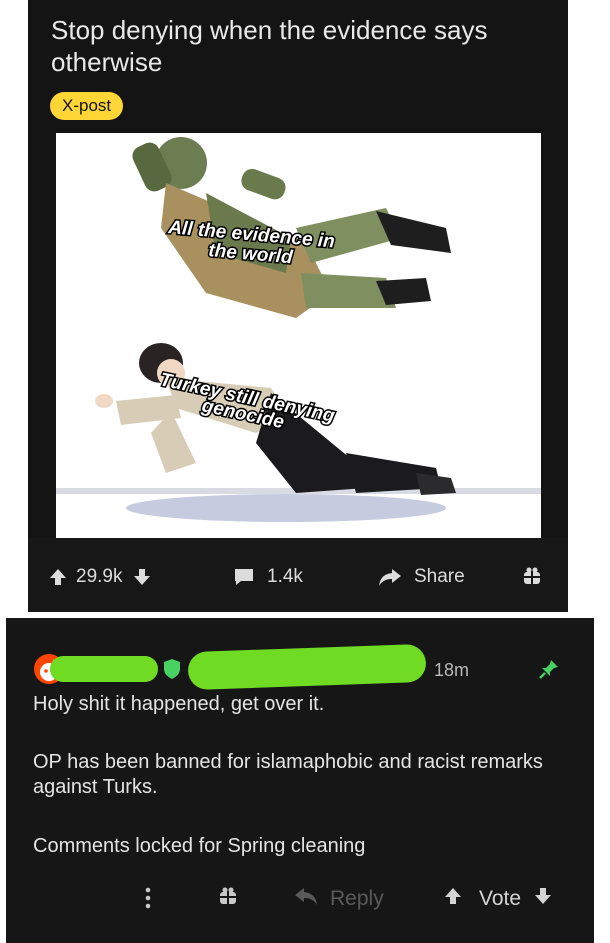 The height and width of the screenshot is (943, 610). What do you see at coordinates (199, 846) in the screenshot?
I see `comment-body-line3: Comments locked for Spring cleaning` at bounding box center [199, 846].